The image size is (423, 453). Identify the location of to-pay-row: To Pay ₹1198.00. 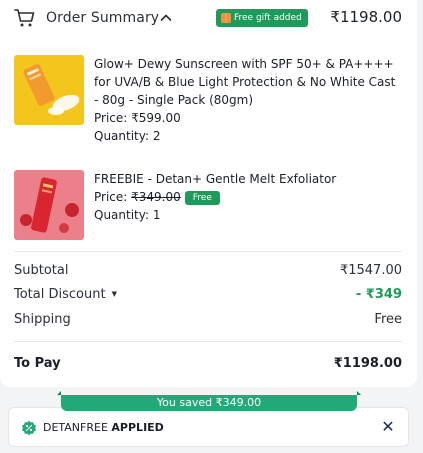
(208, 365).